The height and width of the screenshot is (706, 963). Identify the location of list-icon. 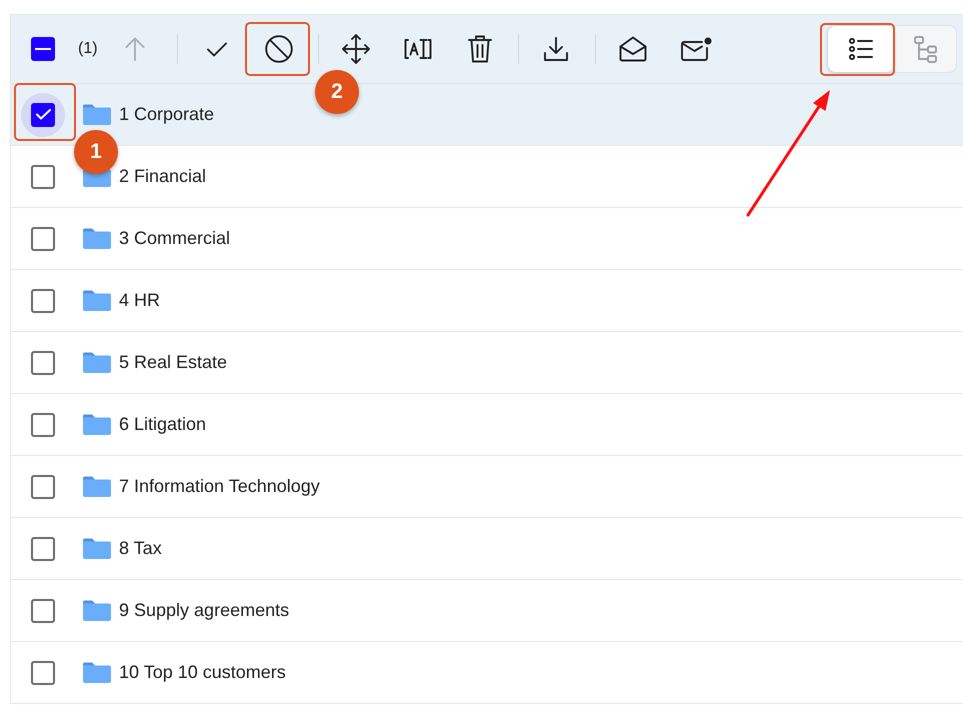
(861, 49).